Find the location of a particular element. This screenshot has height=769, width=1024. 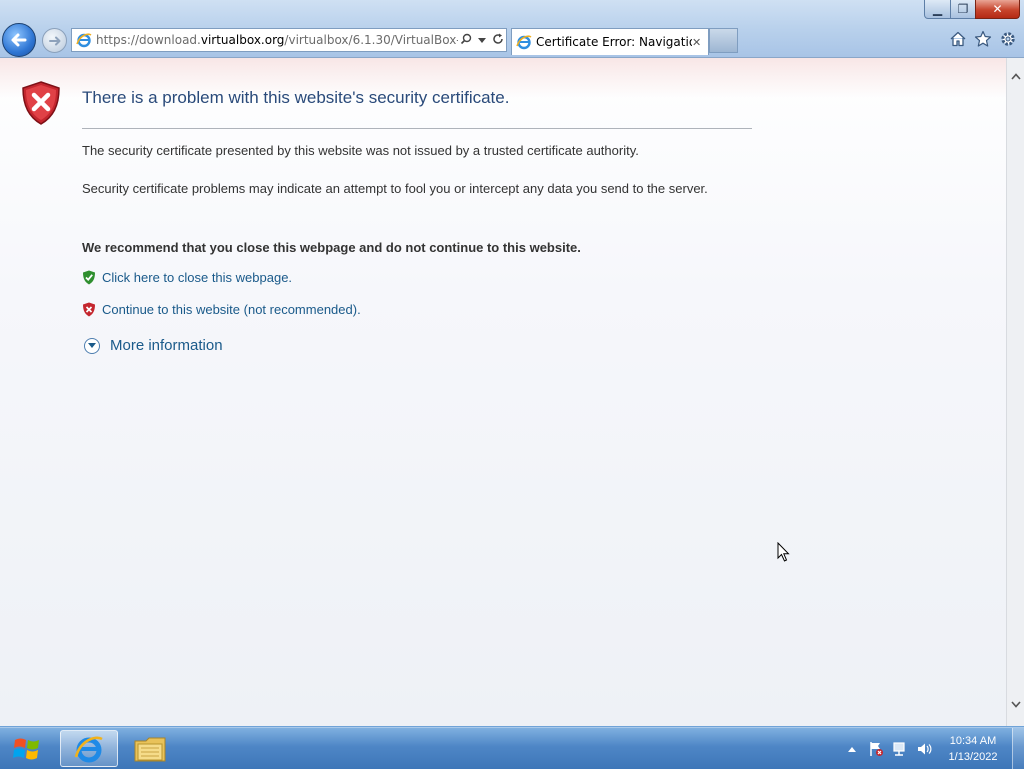

windows-logo-icon is located at coordinates (26, 748).